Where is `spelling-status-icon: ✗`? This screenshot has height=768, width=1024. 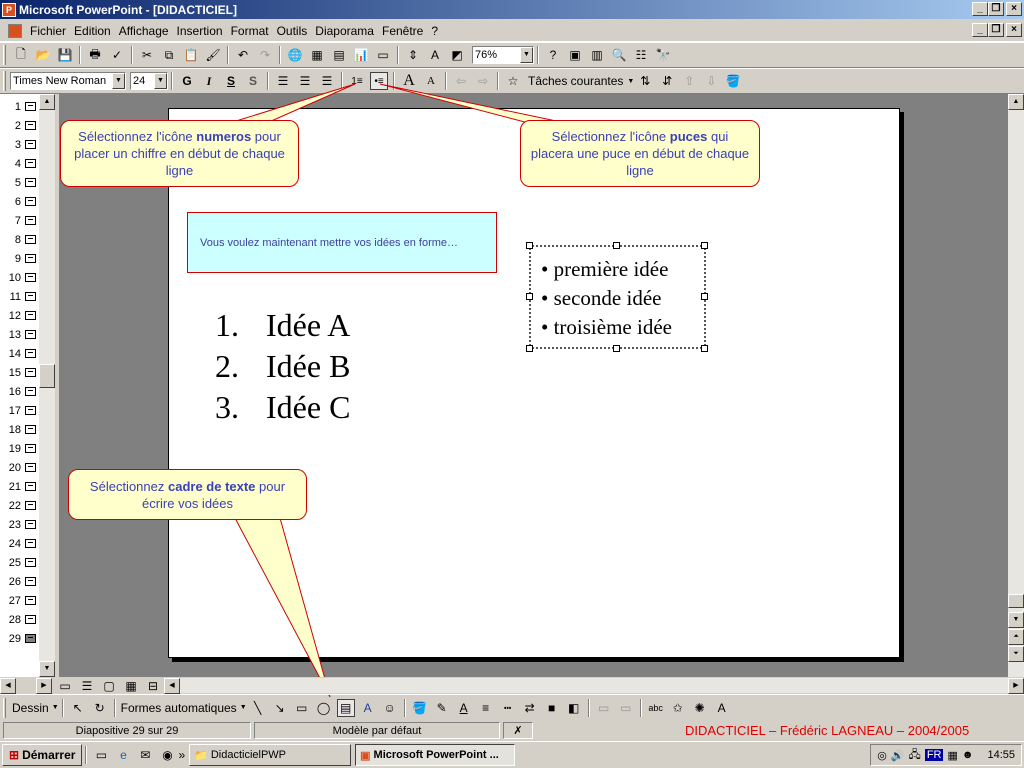
spelling-status-icon: ✗ is located at coordinates (518, 730).